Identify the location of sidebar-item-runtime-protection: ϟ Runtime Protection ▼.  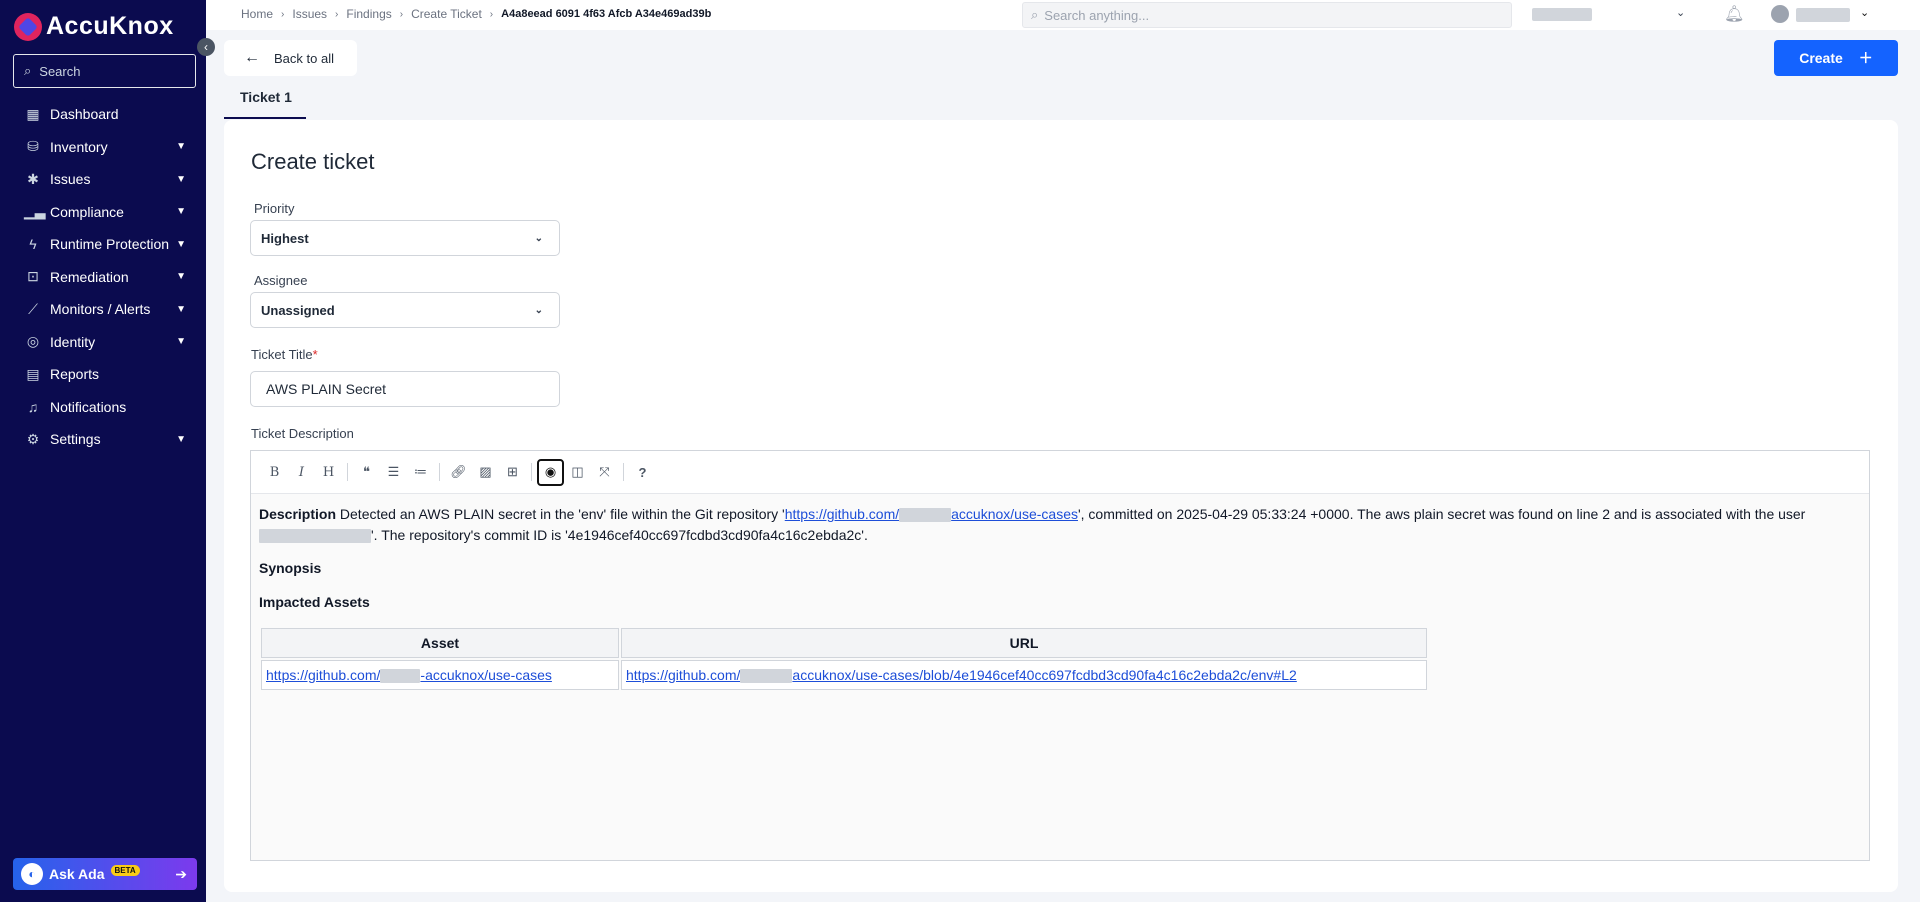
(103, 244).